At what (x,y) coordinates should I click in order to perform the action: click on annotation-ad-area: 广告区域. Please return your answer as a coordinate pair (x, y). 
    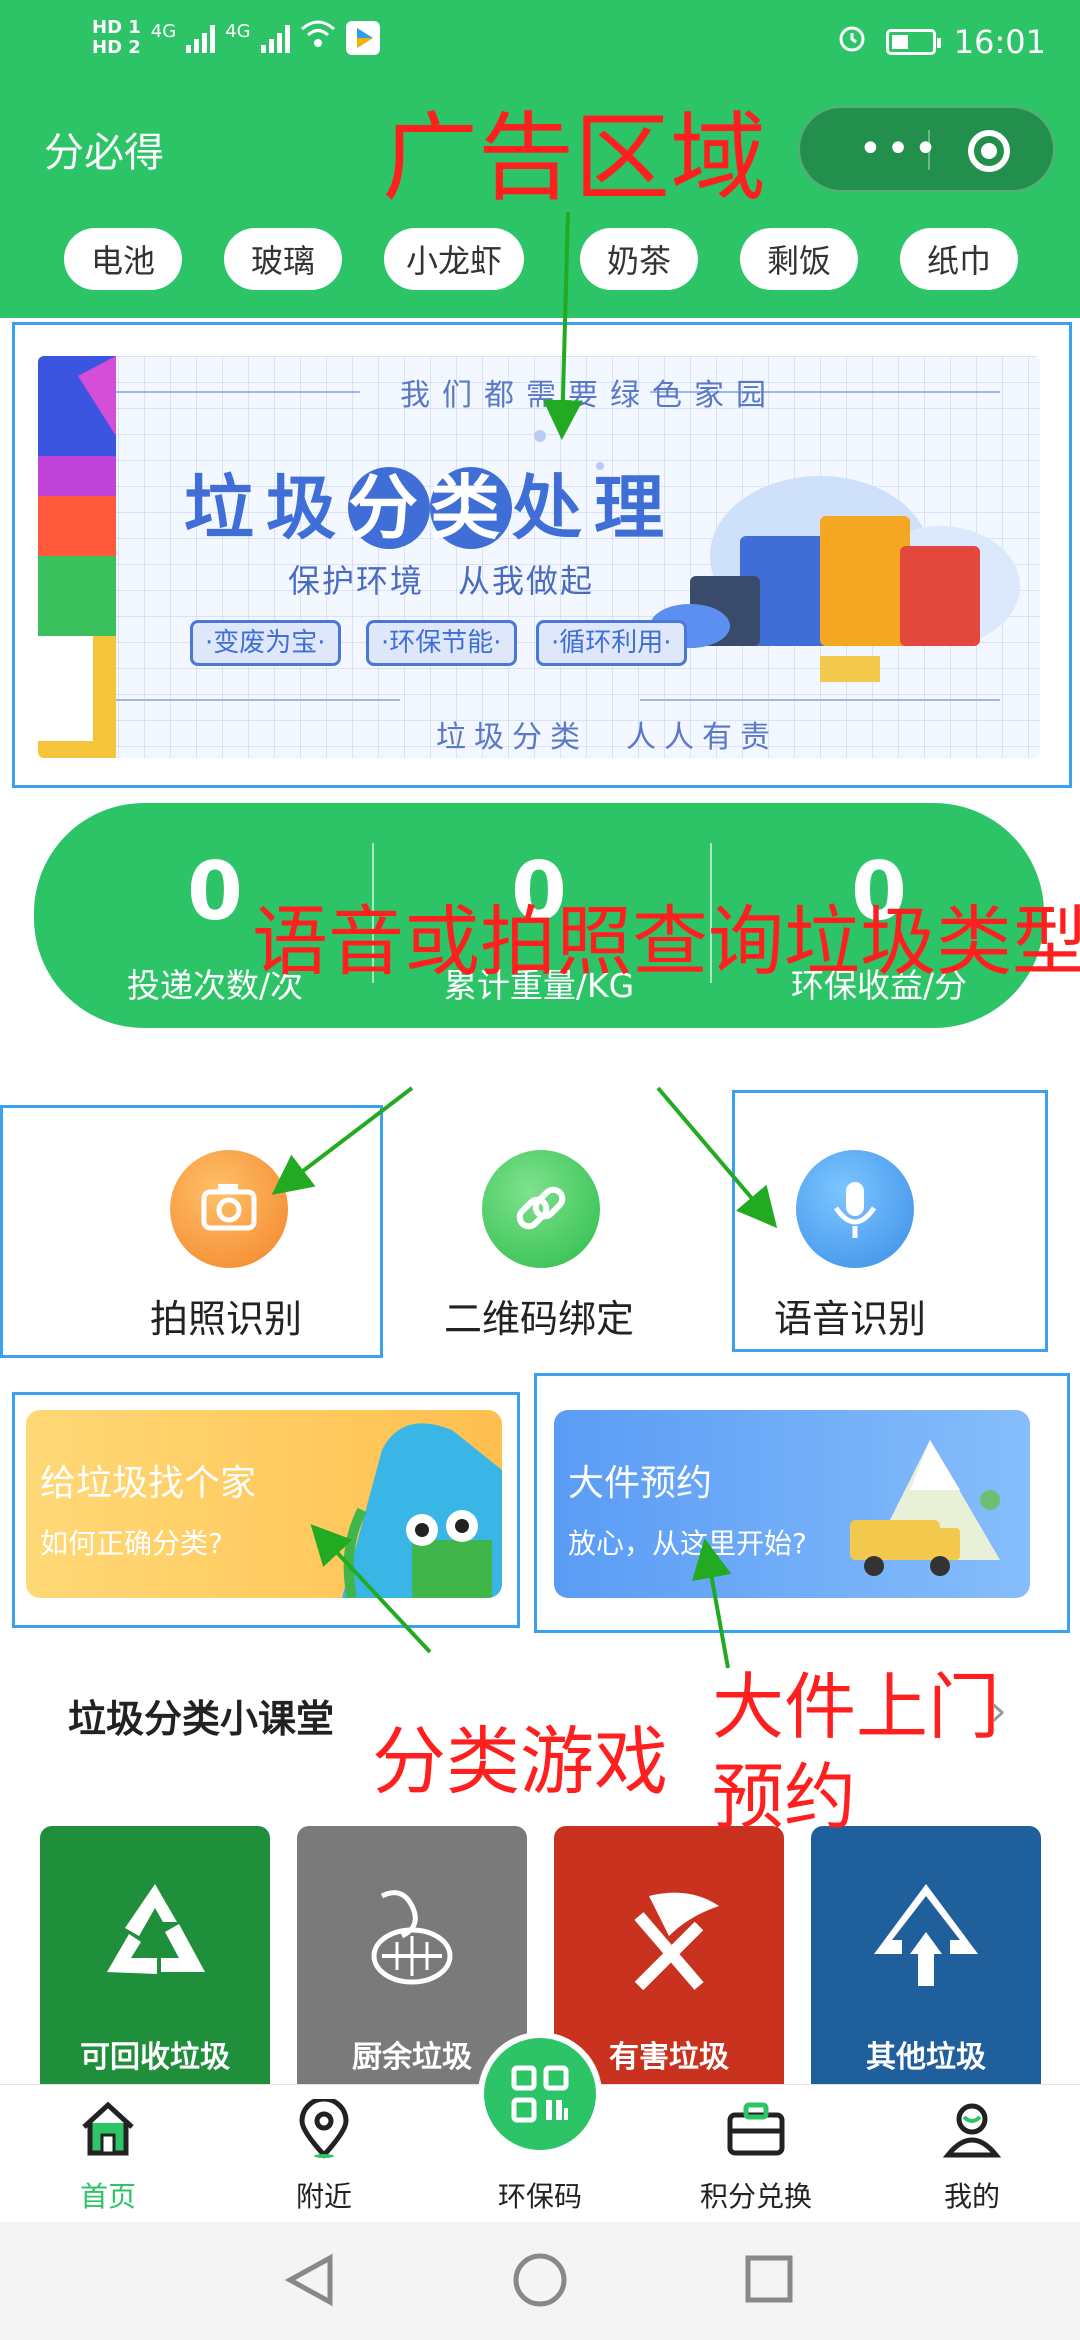
    Looking at the image, I should click on (574, 158).